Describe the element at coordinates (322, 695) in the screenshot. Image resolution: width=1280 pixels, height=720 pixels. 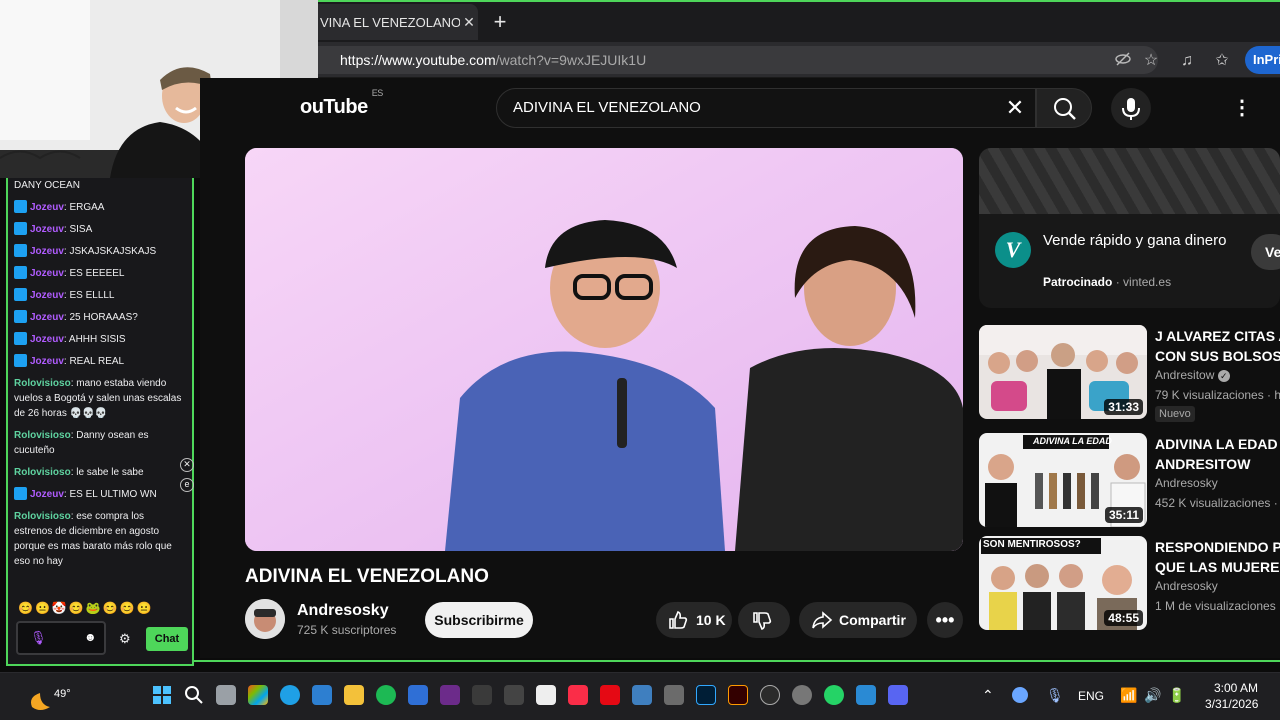
I see `store-icon` at that location.